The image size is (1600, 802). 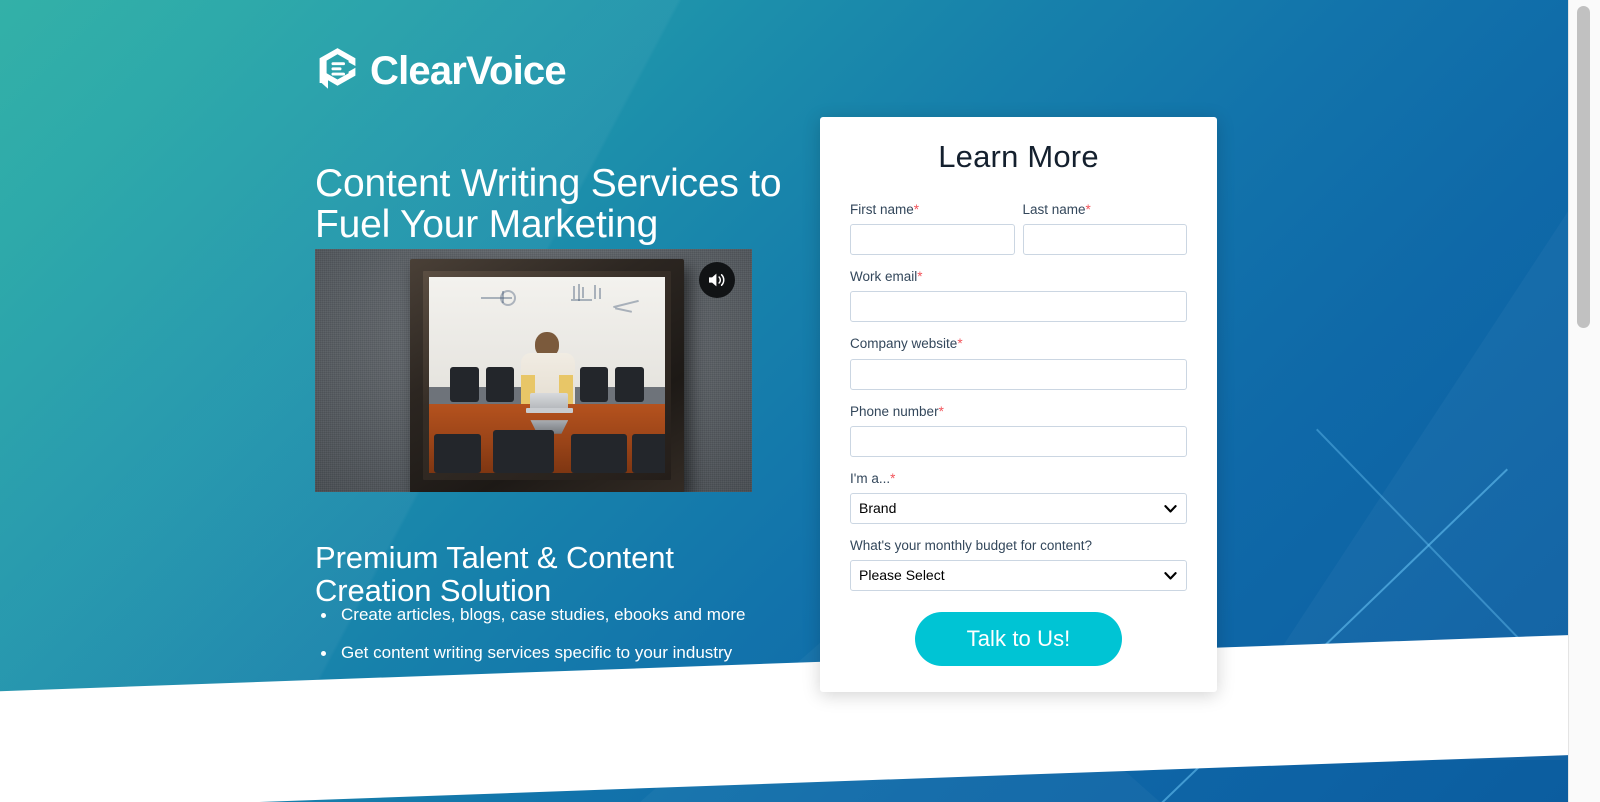 I want to click on submit-button: Talk to Us!, so click(x=1018, y=639).